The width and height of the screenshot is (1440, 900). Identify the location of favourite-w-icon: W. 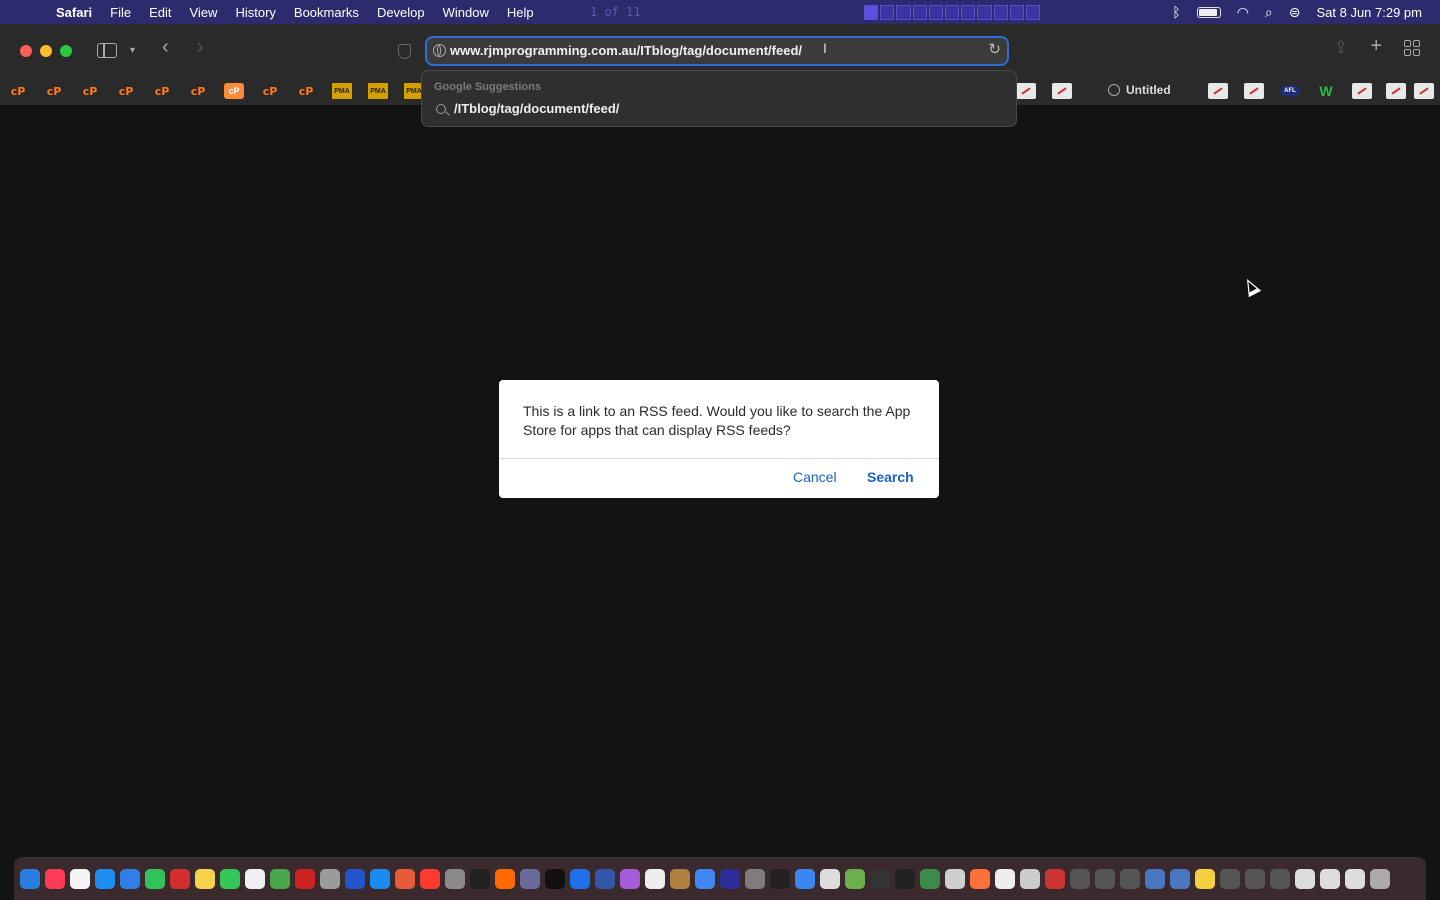
(1326, 91).